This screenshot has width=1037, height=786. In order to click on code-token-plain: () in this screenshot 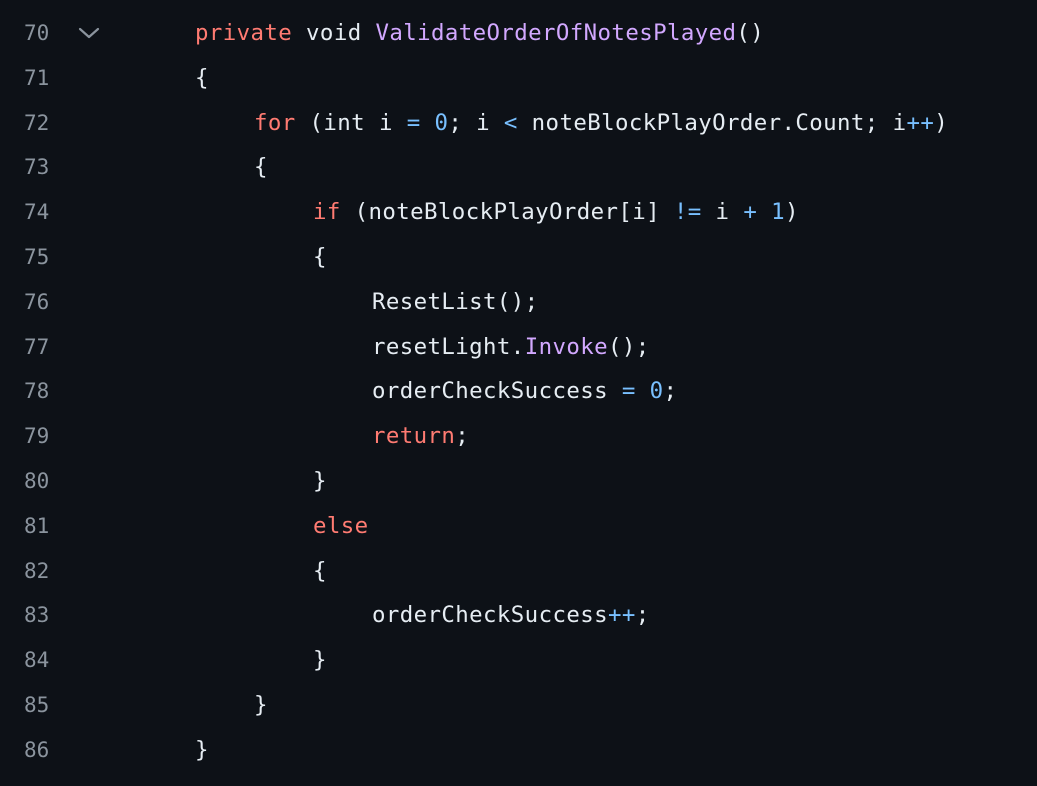, I will do `click(750, 33)`.